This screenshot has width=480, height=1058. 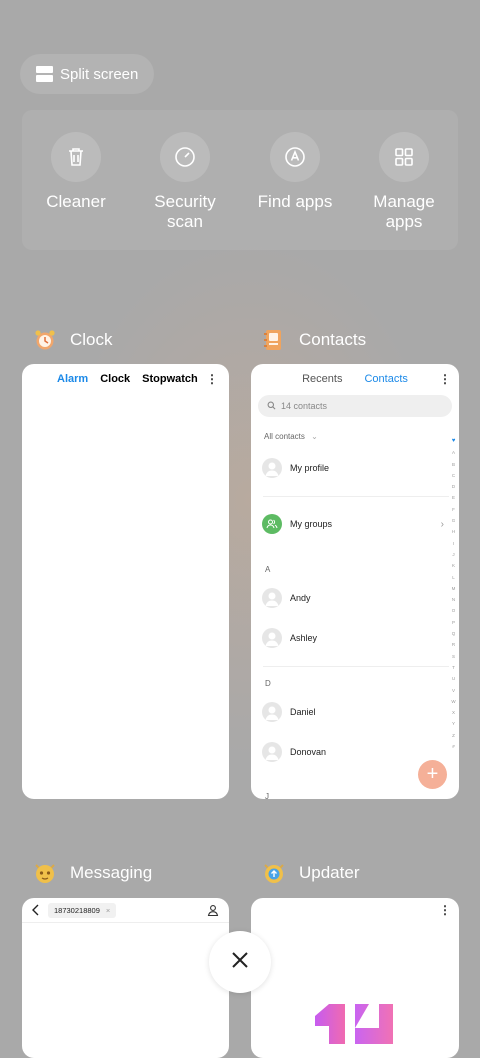 What do you see at coordinates (76, 172) in the screenshot?
I see `cleaner-button: Cleaner` at bounding box center [76, 172].